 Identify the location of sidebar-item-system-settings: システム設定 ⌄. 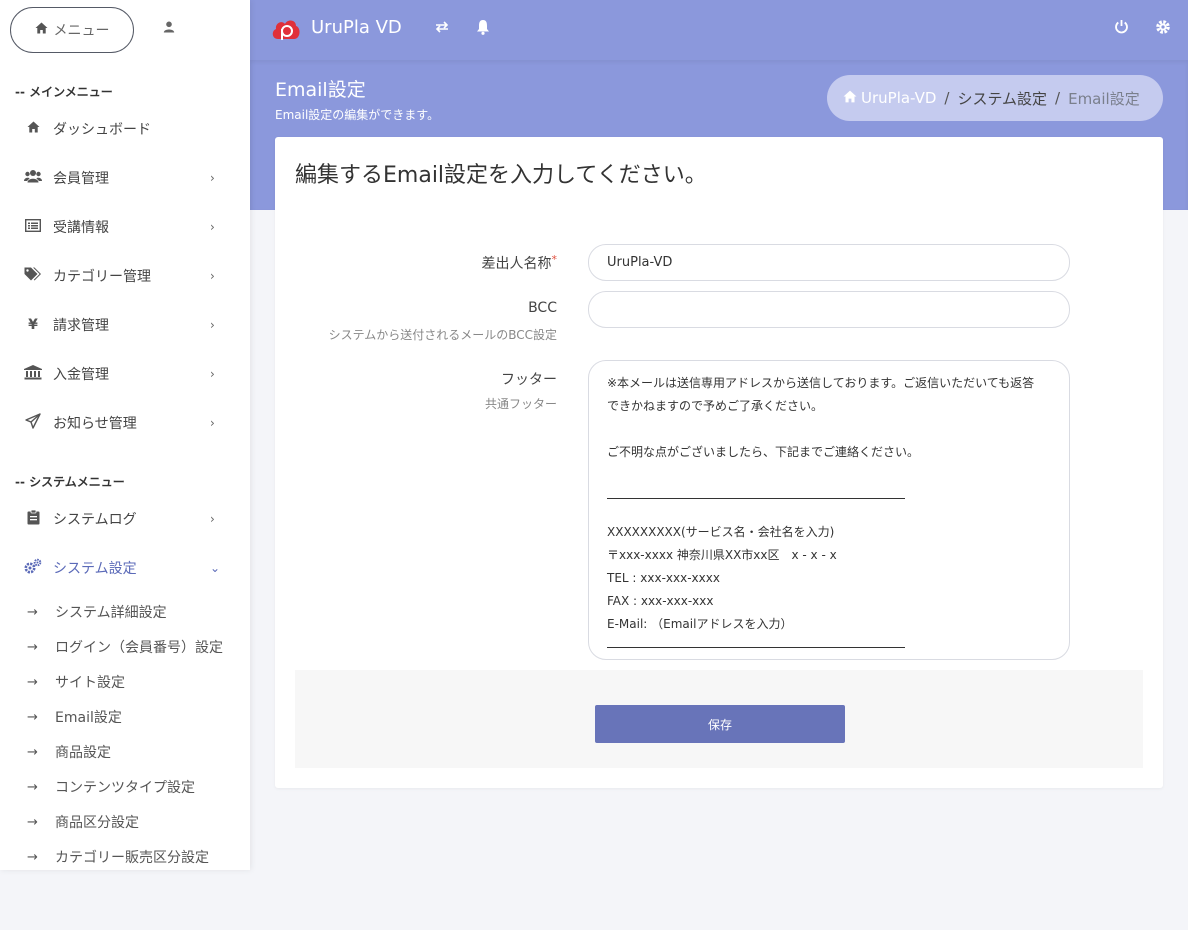
(125, 568).